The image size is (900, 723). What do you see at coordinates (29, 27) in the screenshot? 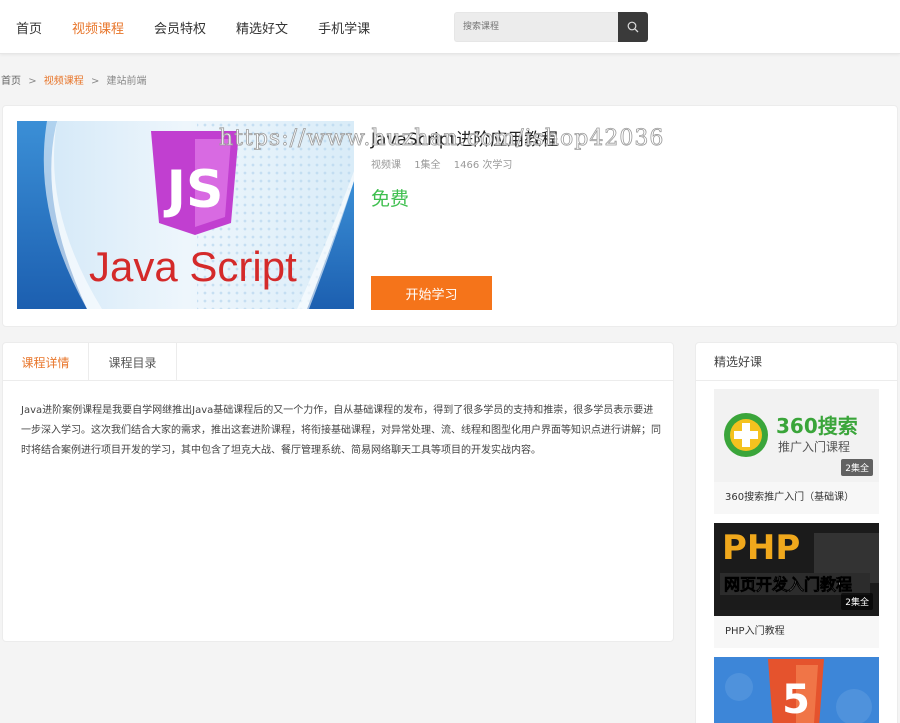
I see `nav-item-home: 首页` at bounding box center [29, 27].